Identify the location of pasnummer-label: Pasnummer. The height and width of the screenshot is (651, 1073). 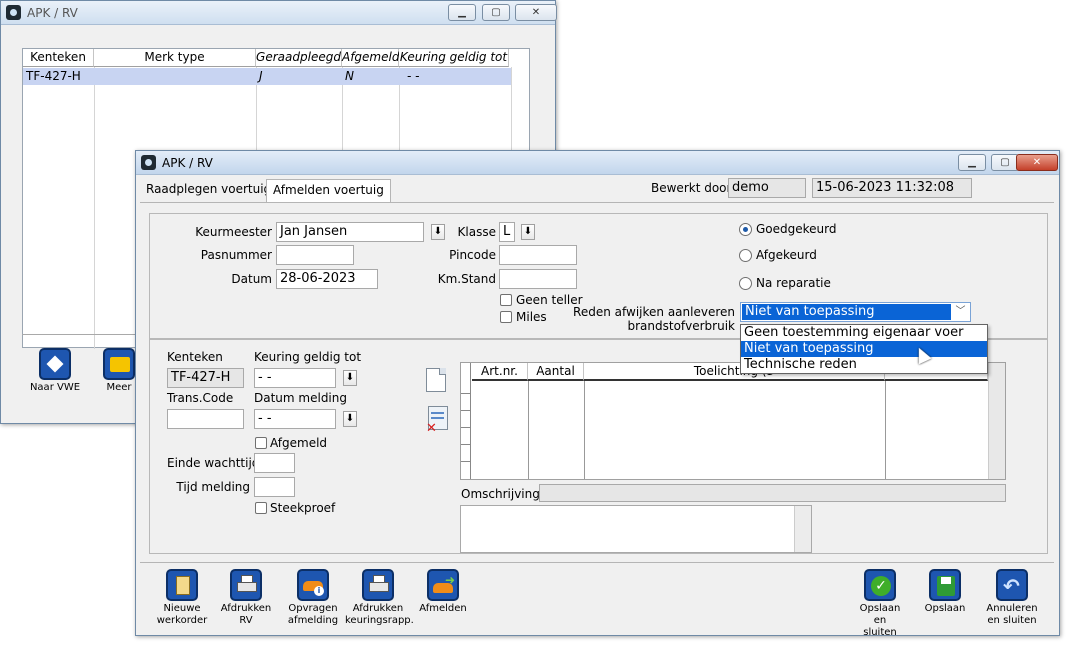
(236, 255).